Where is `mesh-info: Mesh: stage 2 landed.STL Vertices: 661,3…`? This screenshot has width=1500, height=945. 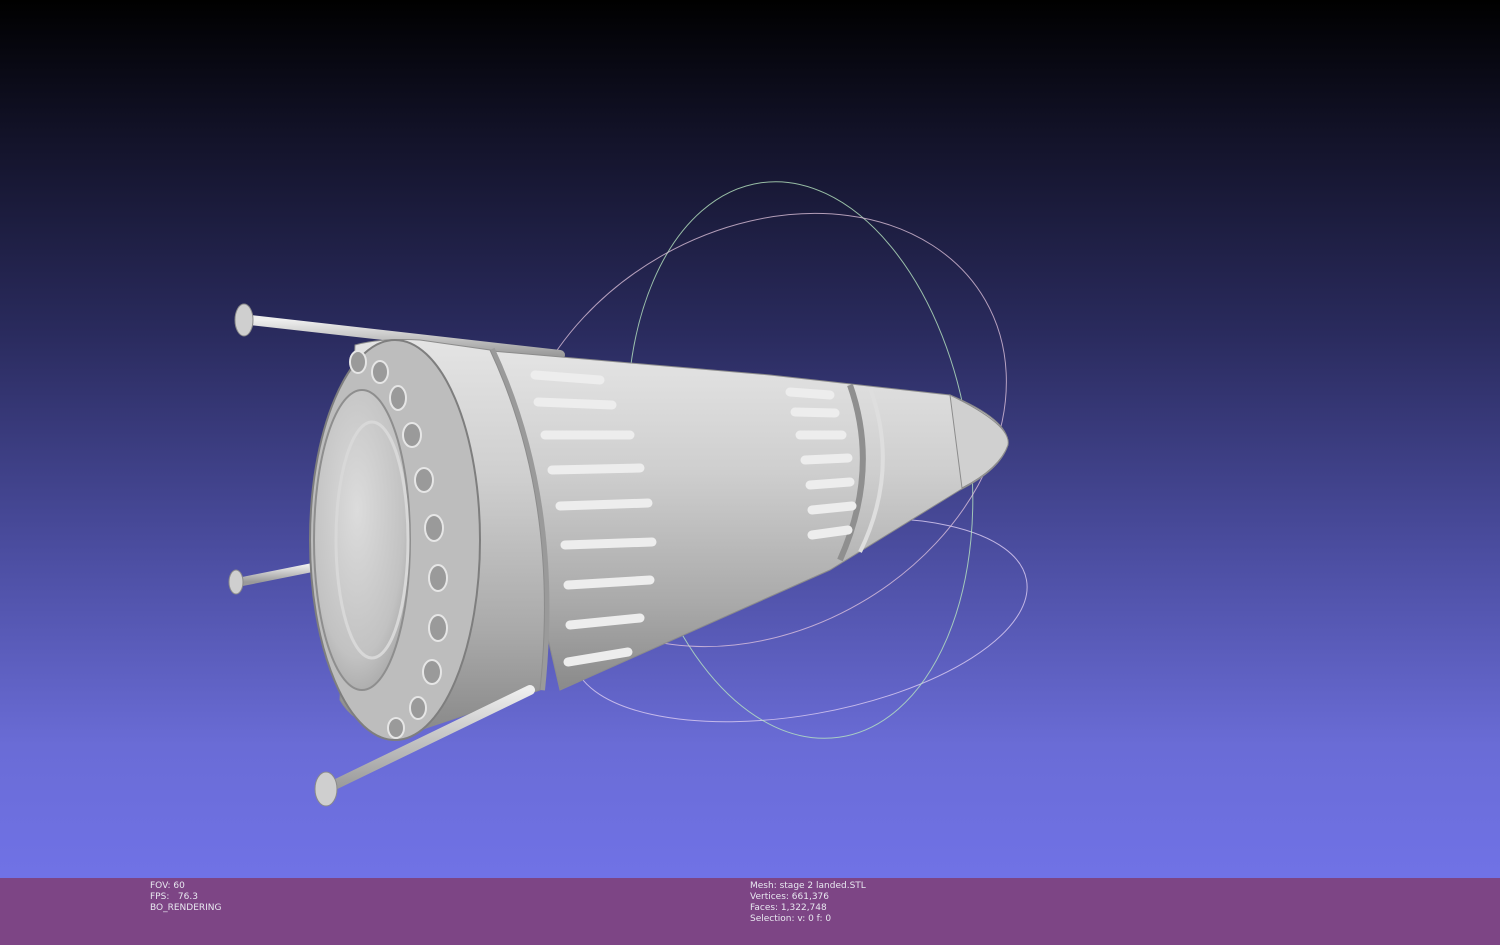 mesh-info: Mesh: stage 2 landed.STL Vertices: 661,3… is located at coordinates (808, 903).